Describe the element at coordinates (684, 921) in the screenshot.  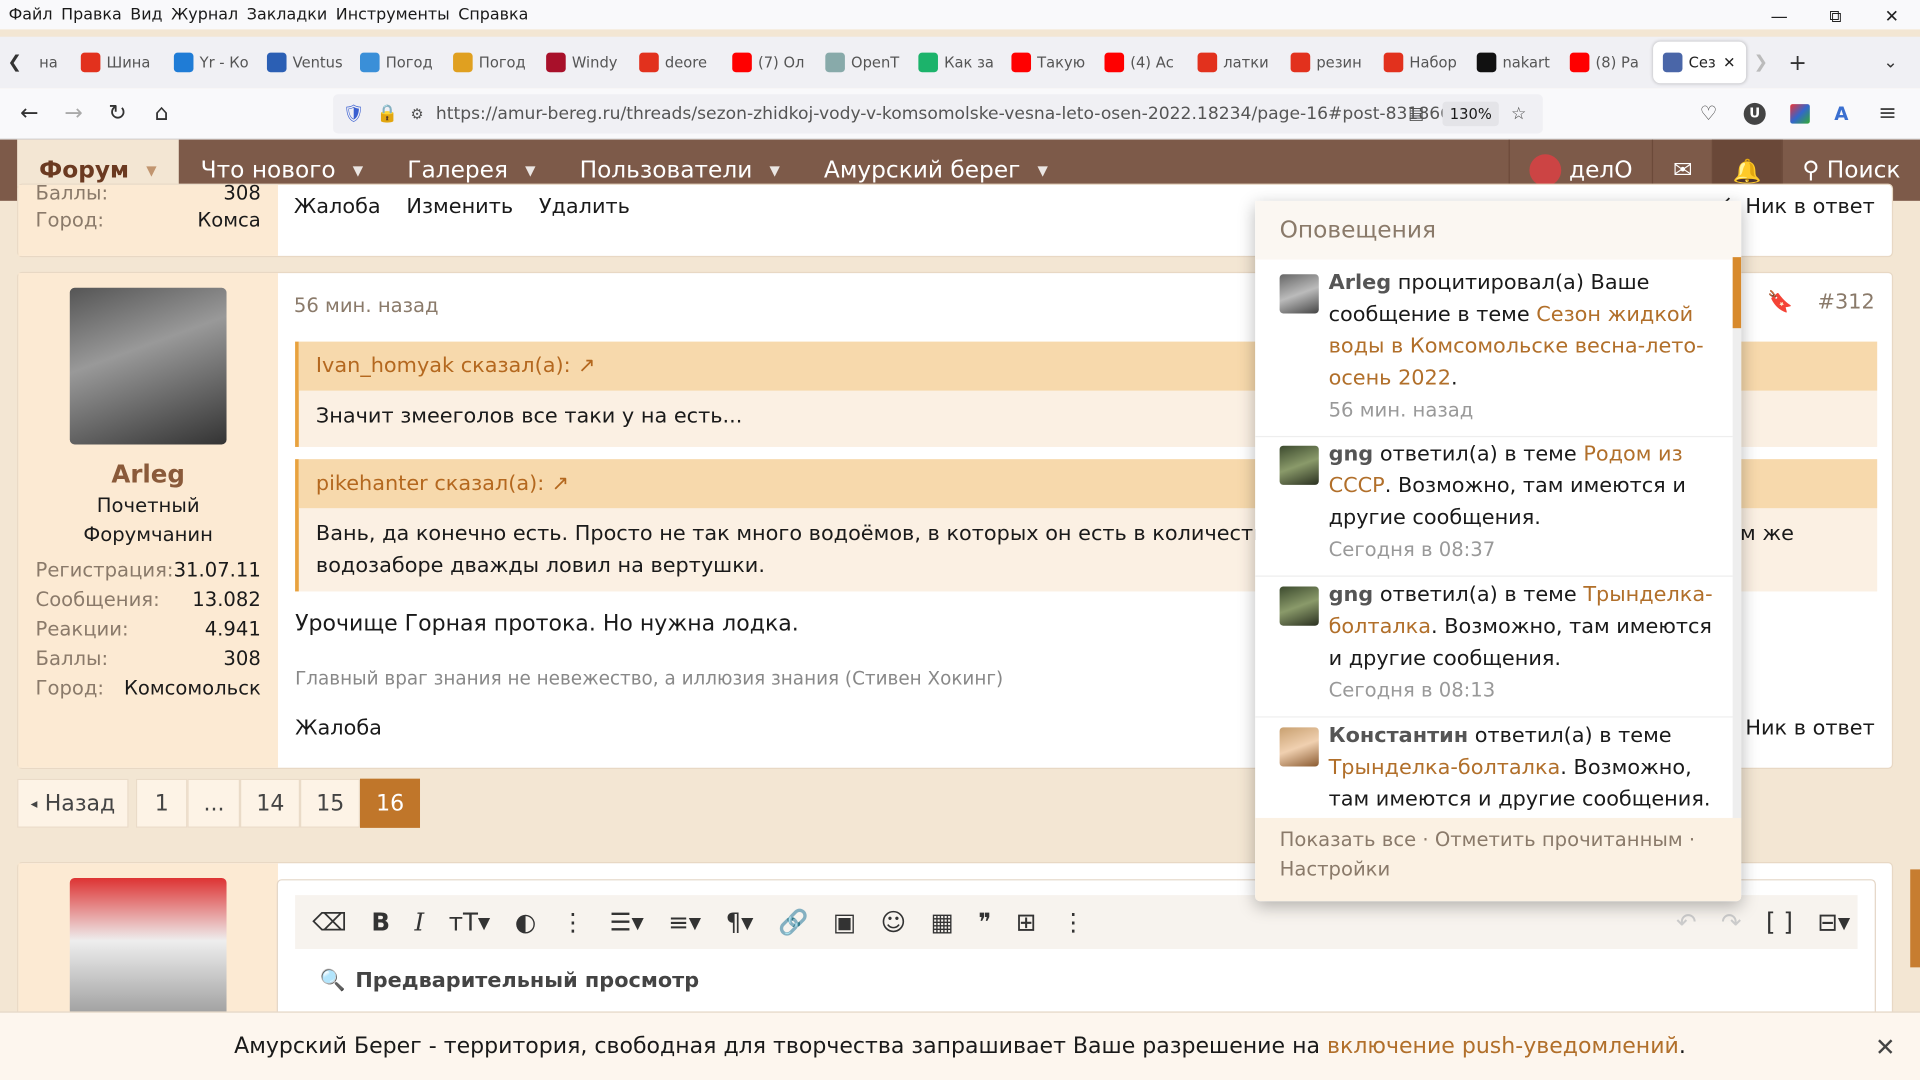
I see `align-icon: ≡▾` at that location.